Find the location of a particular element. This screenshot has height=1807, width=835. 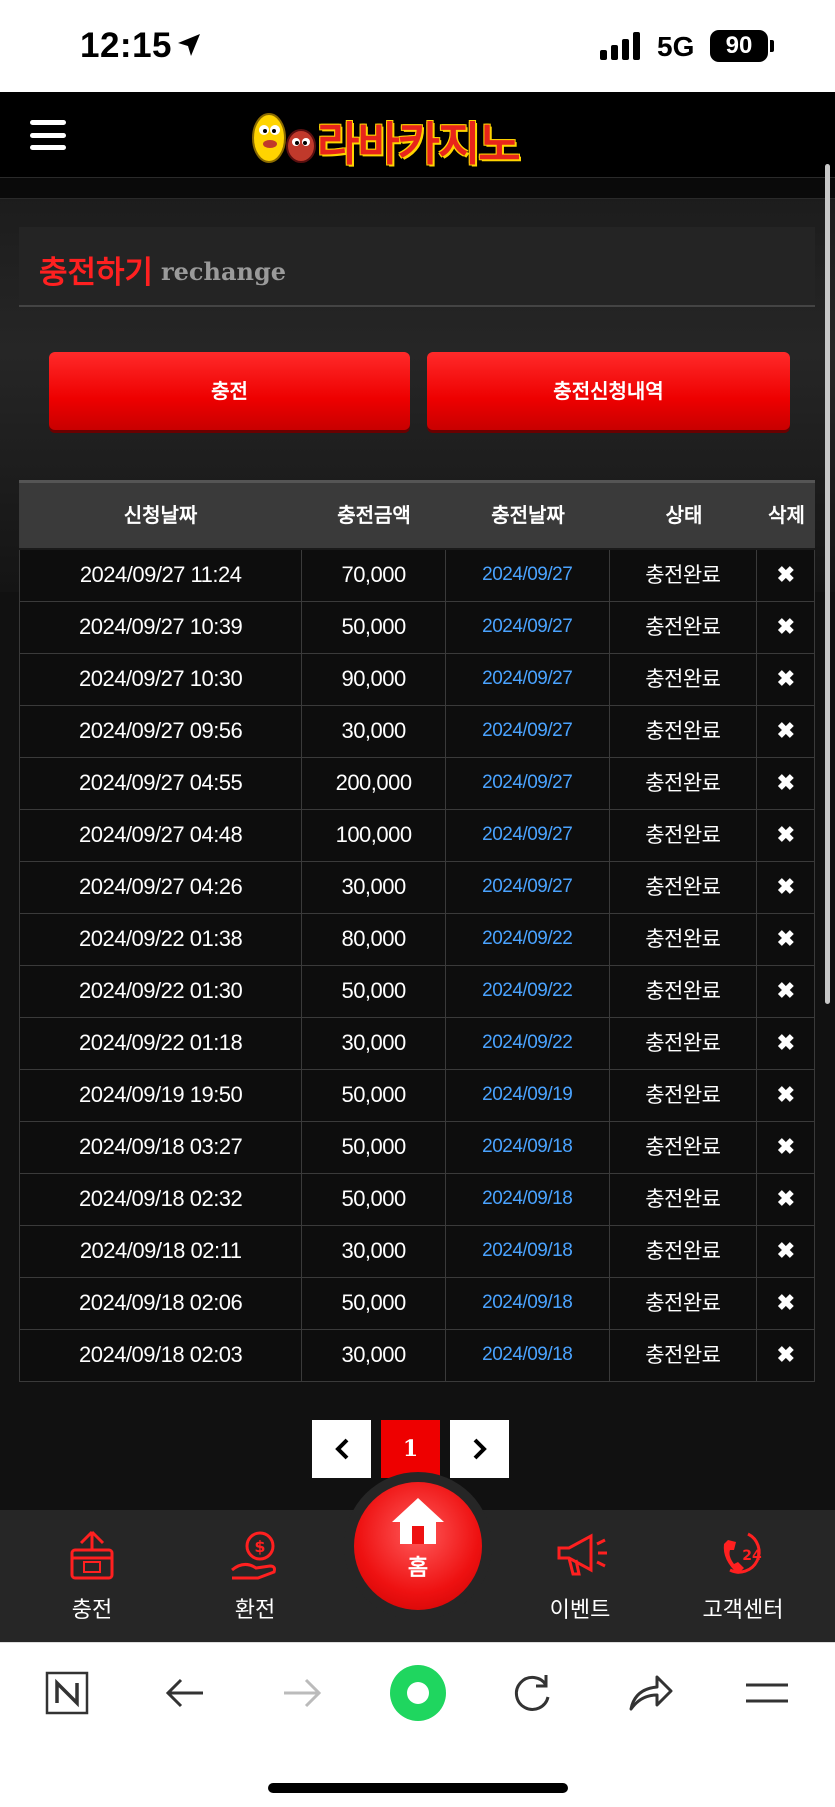

signal-icon is located at coordinates (620, 46).